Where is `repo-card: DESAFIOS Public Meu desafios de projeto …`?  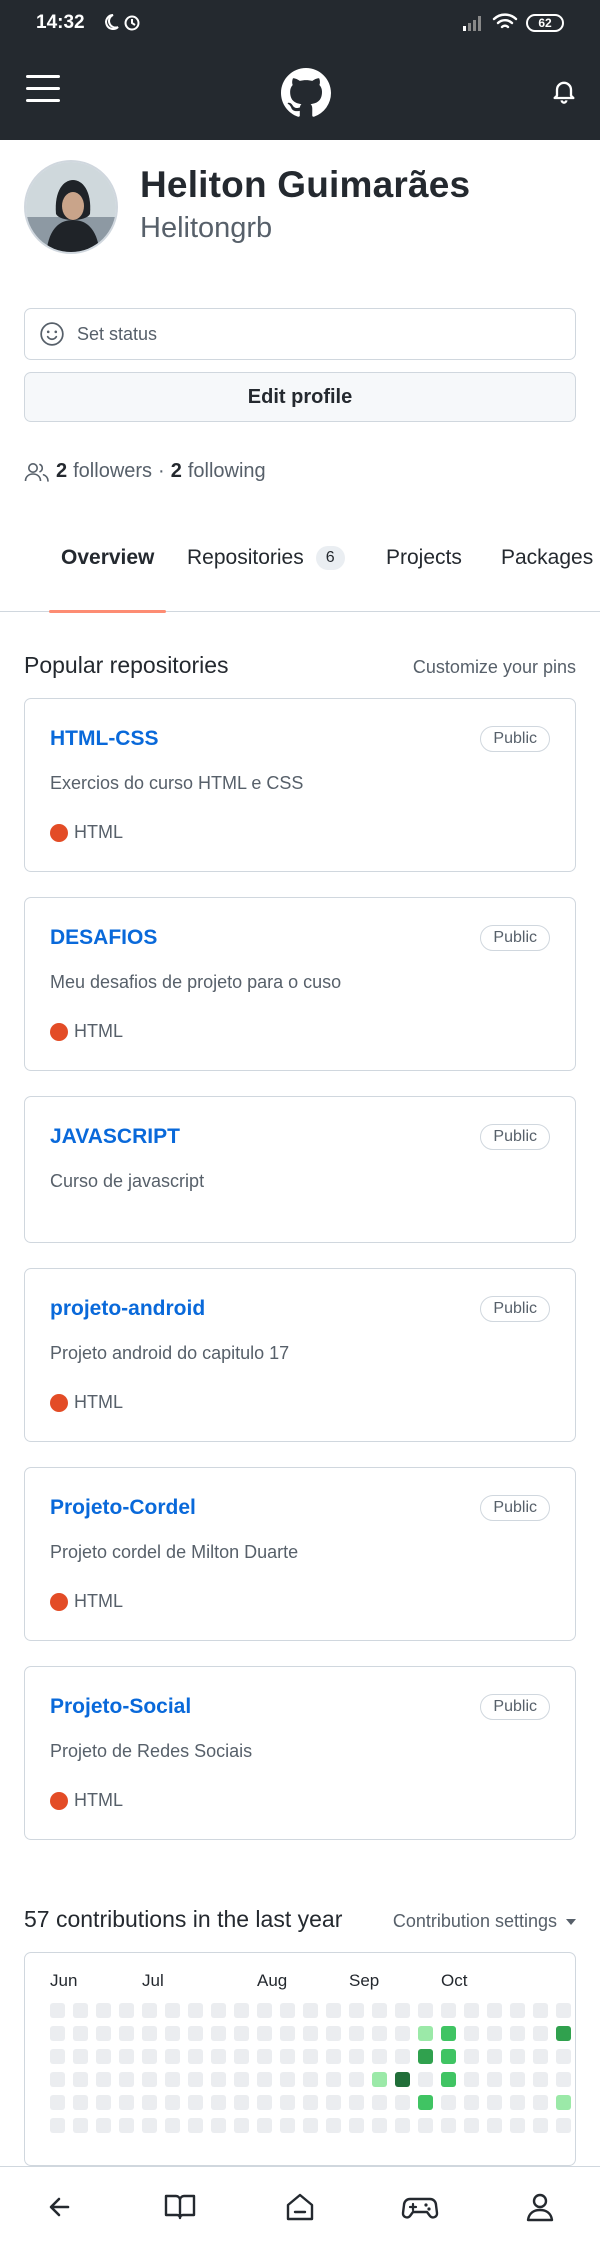
repo-card: DESAFIOS Public Meu desafios de projeto … is located at coordinates (300, 984).